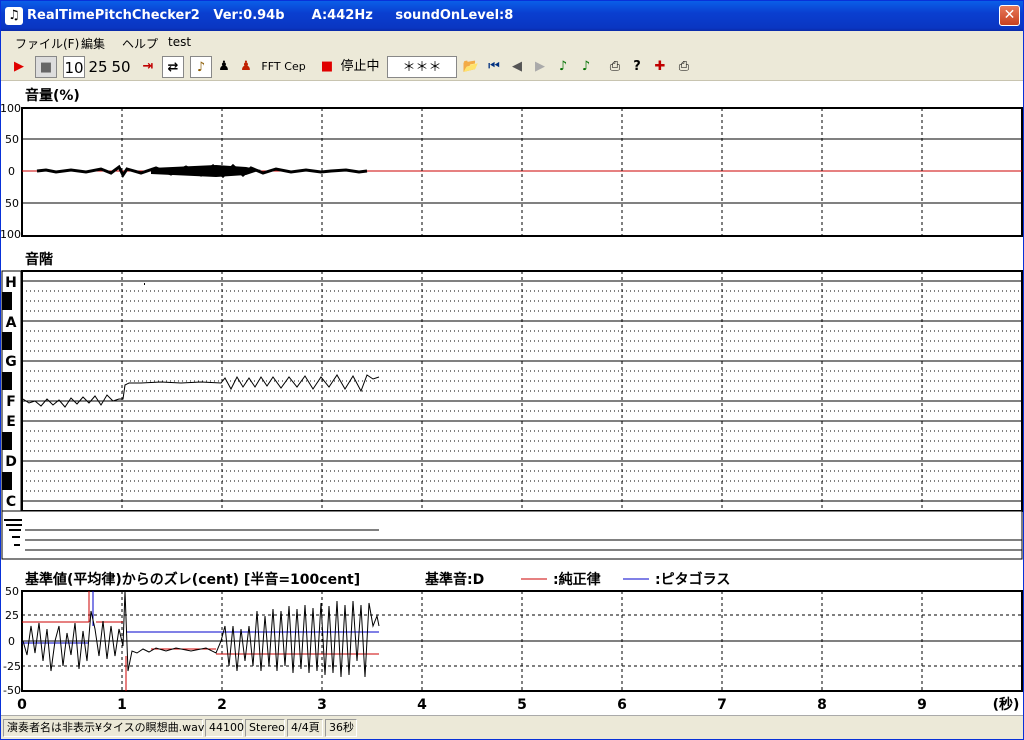  What do you see at coordinates (11, 391) in the screenshot?
I see `piano-keyboard` at bounding box center [11, 391].